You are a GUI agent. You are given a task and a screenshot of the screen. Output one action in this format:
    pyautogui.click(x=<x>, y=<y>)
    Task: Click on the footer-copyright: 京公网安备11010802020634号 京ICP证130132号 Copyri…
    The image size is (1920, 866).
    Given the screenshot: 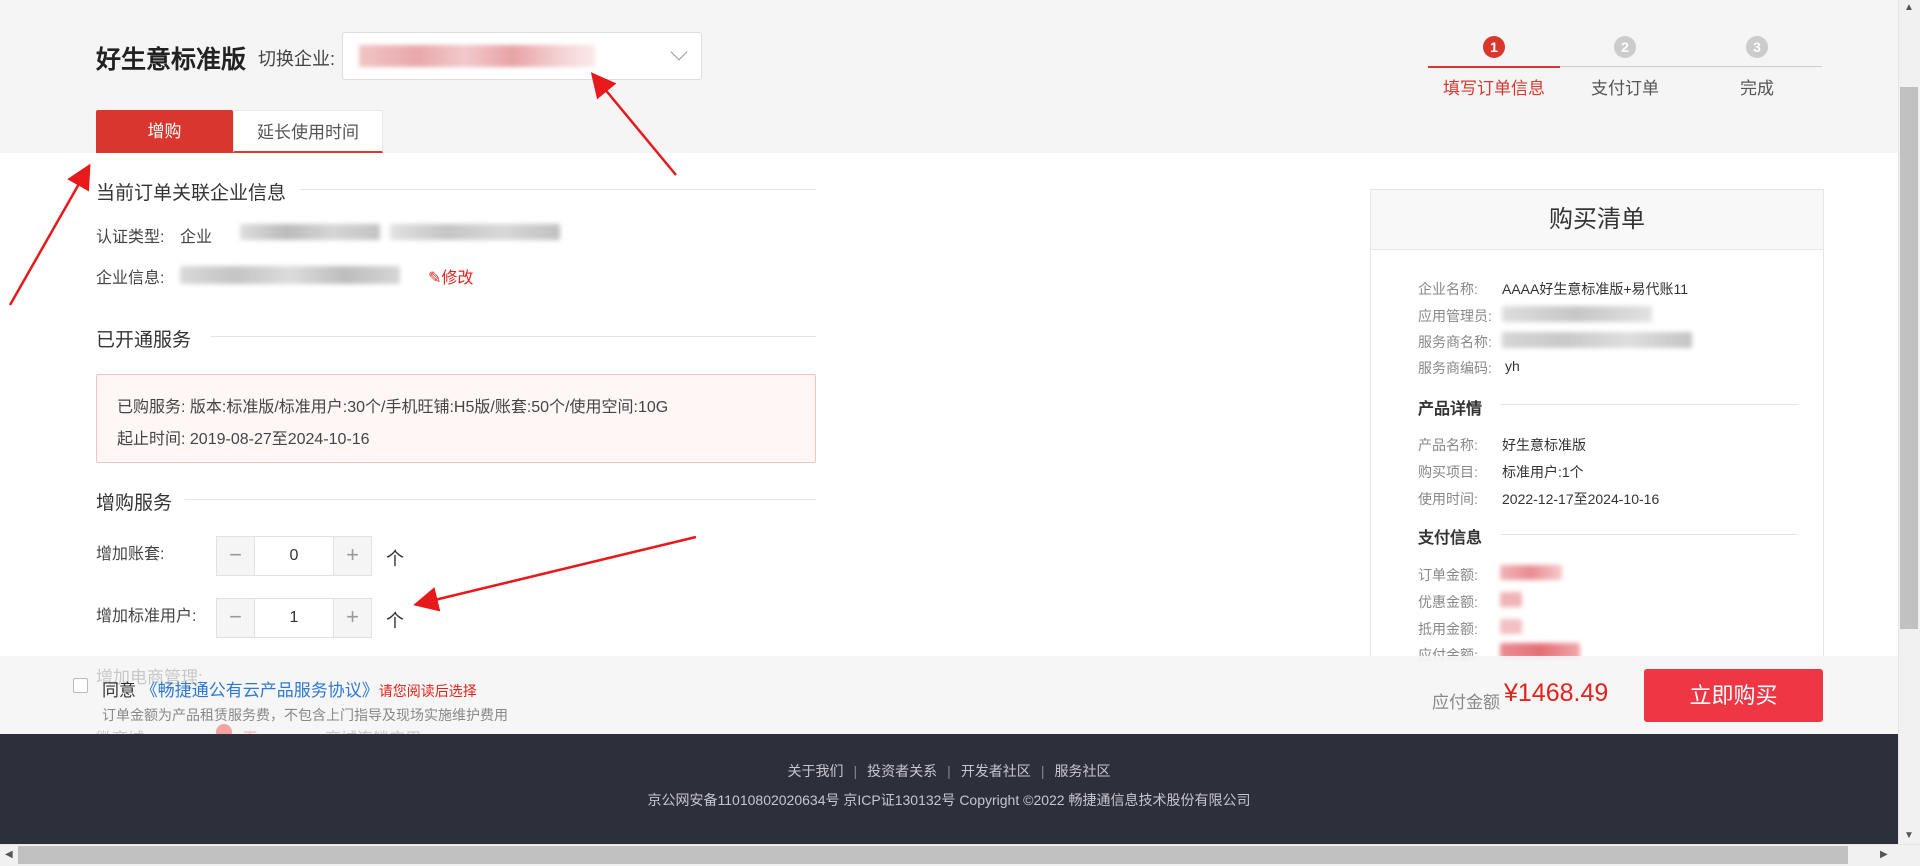 What is the action you would take?
    pyautogui.click(x=949, y=800)
    